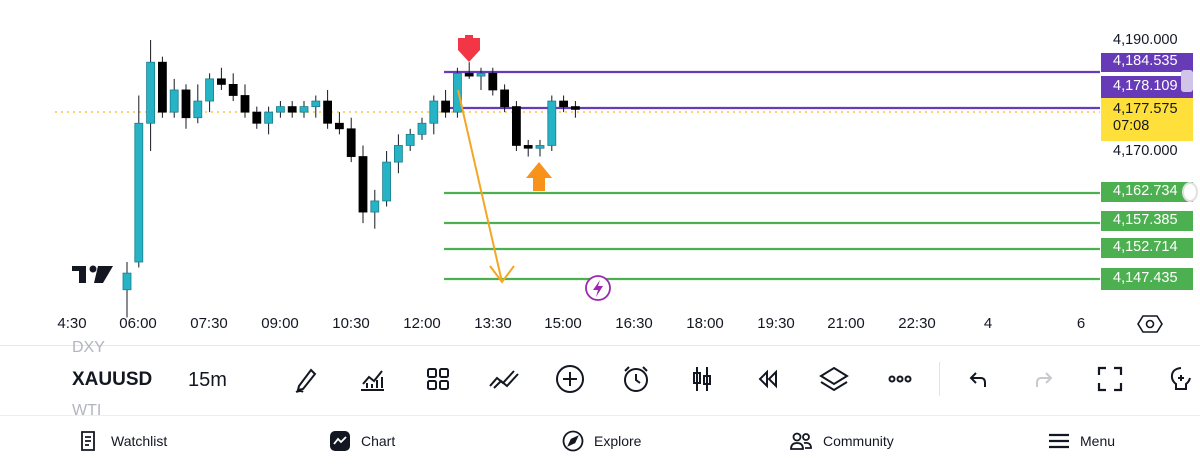  What do you see at coordinates (1059, 441) in the screenshot?
I see `hamburger-icon` at bounding box center [1059, 441].